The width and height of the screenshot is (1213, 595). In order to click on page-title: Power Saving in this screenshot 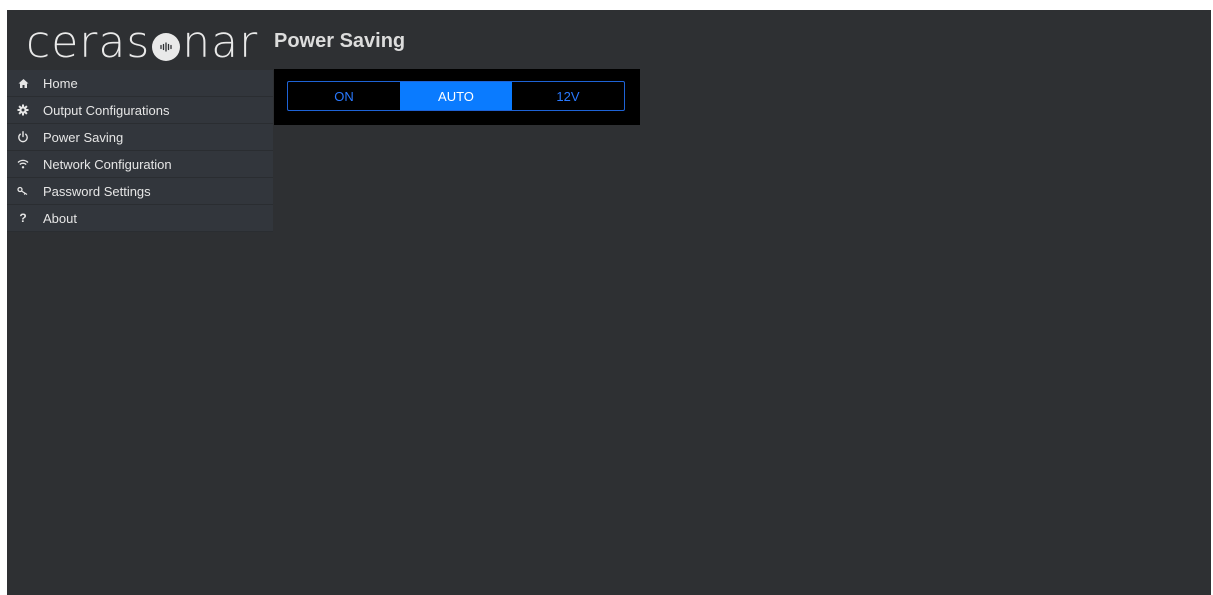, I will do `click(340, 41)`.